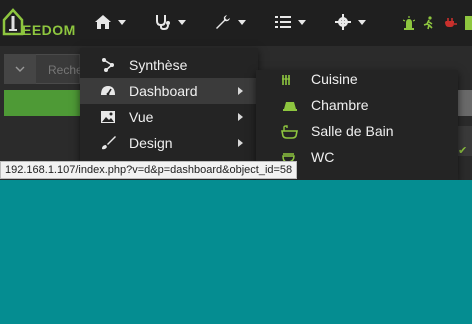 Image resolution: width=472 pixels, height=324 pixels. I want to click on jeedom-logo: EEDOM, so click(39, 21).